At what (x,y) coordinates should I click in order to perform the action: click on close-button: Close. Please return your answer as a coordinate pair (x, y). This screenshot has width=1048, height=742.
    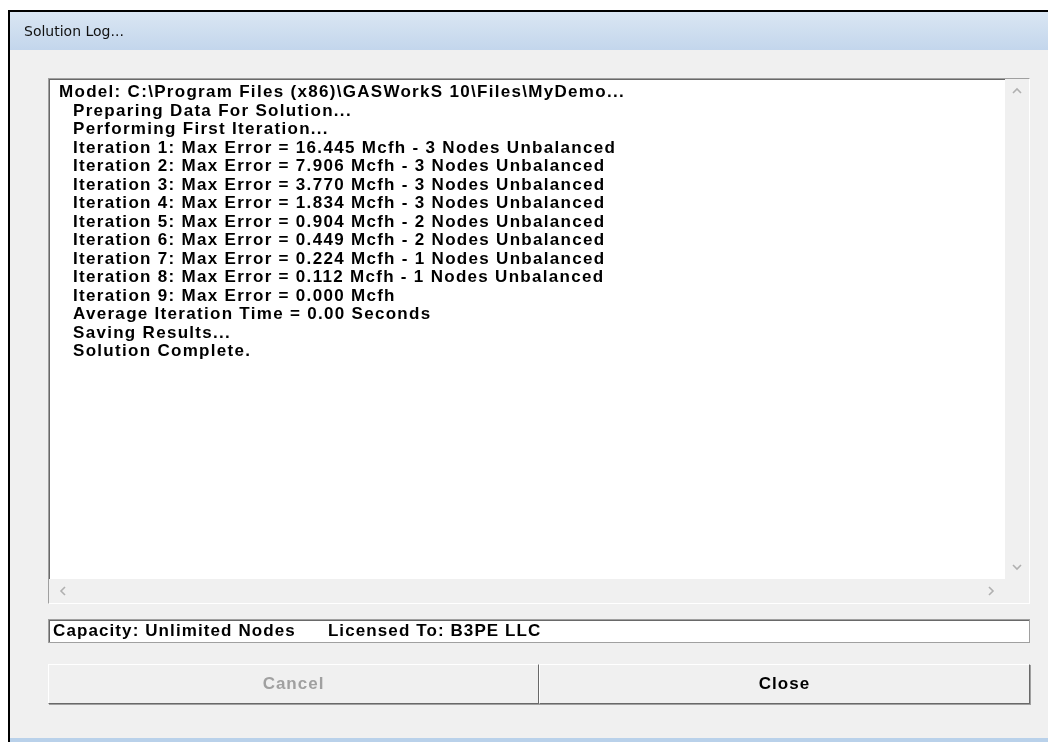
    Looking at the image, I should click on (784, 684).